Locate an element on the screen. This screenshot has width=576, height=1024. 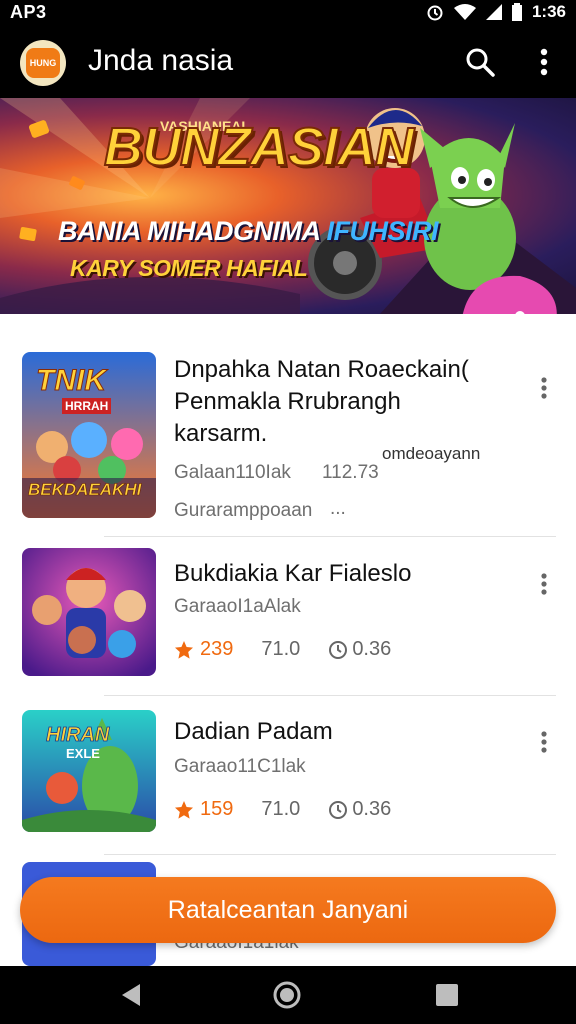
game-title: Bukdiakia Kar Fialeslo is located at coordinates (293, 573).